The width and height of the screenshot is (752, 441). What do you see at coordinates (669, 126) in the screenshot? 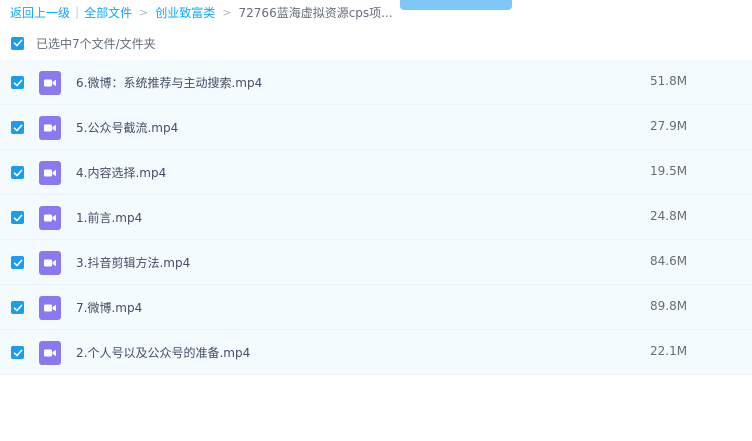
I see `file-size: 27.9M` at bounding box center [669, 126].